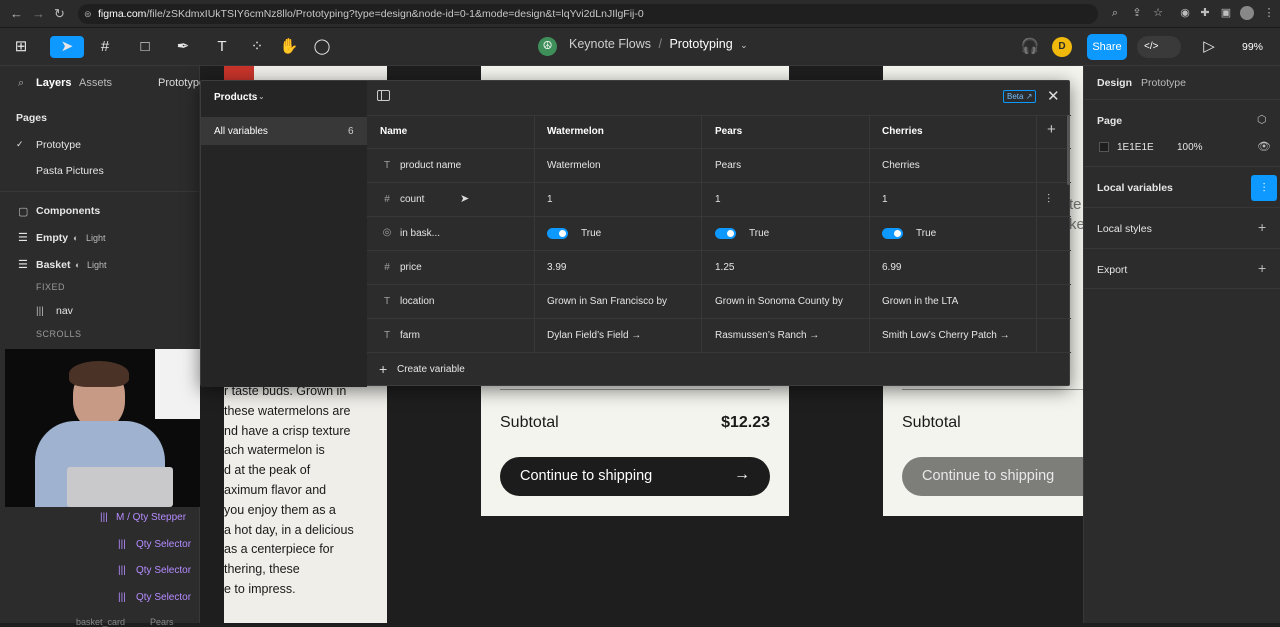 This screenshot has width=1280, height=627. What do you see at coordinates (1252, 47) in the screenshot?
I see `zoom-level: 99%` at bounding box center [1252, 47].